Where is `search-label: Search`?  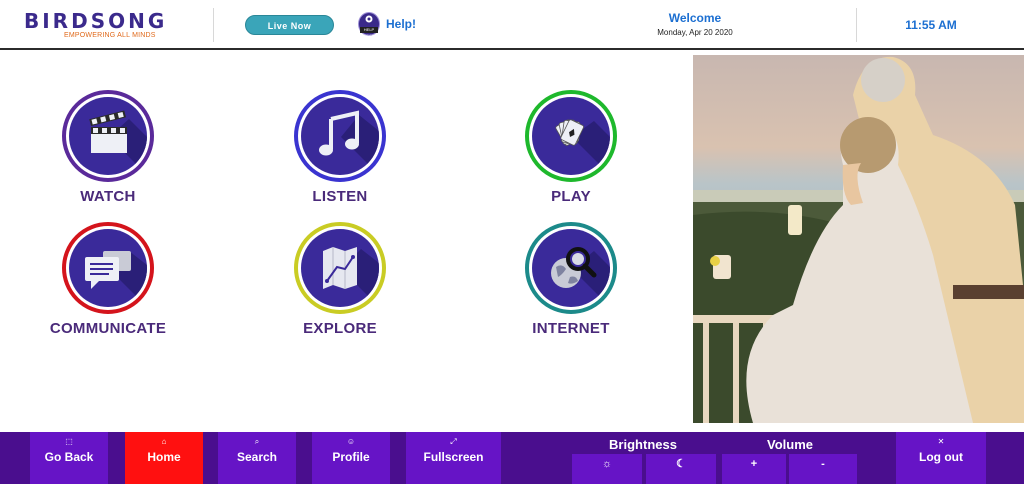
search-label: Search is located at coordinates (257, 457).